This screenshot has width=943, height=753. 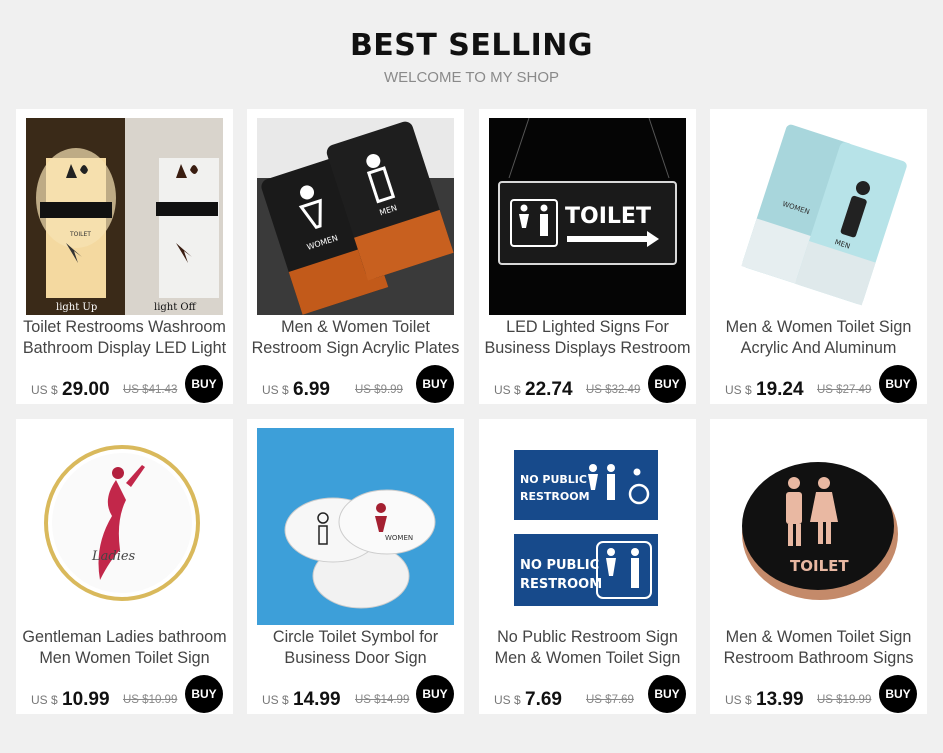 What do you see at coordinates (780, 699) in the screenshot?
I see `current-price: 13.99` at bounding box center [780, 699].